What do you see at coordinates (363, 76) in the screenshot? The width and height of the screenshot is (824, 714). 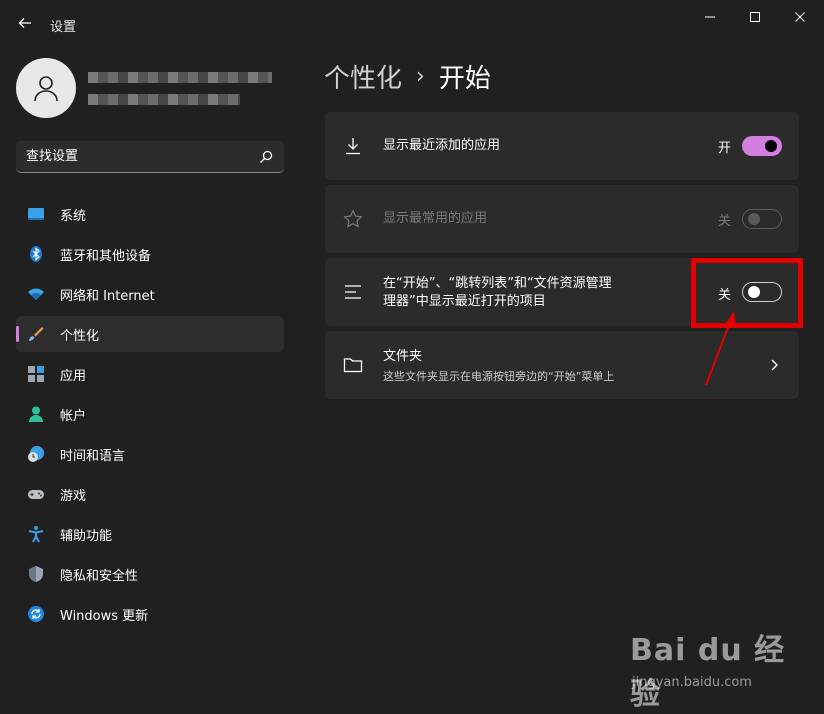 I see `breadcrumb-parent: 个性化` at bounding box center [363, 76].